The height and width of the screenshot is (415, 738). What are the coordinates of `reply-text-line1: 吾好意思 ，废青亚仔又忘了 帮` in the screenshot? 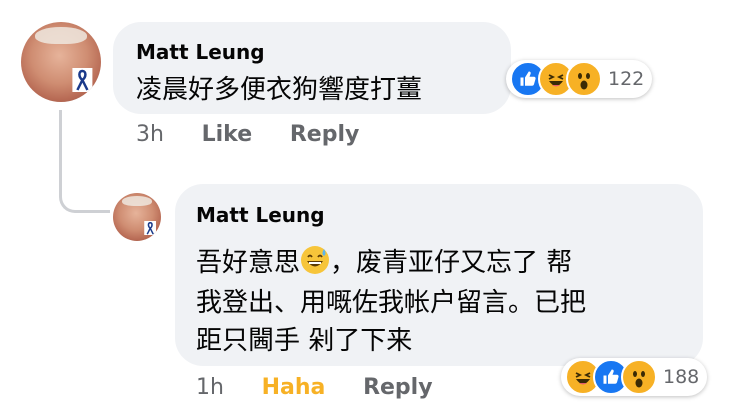 It's located at (384, 263).